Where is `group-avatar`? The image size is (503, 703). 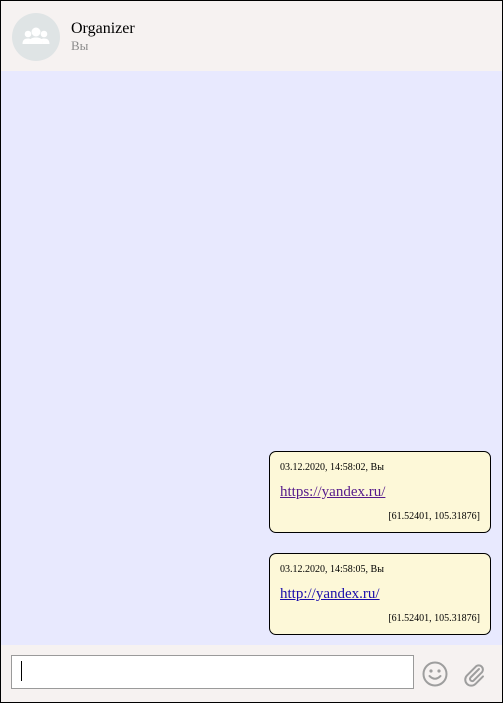 group-avatar is located at coordinates (36, 37).